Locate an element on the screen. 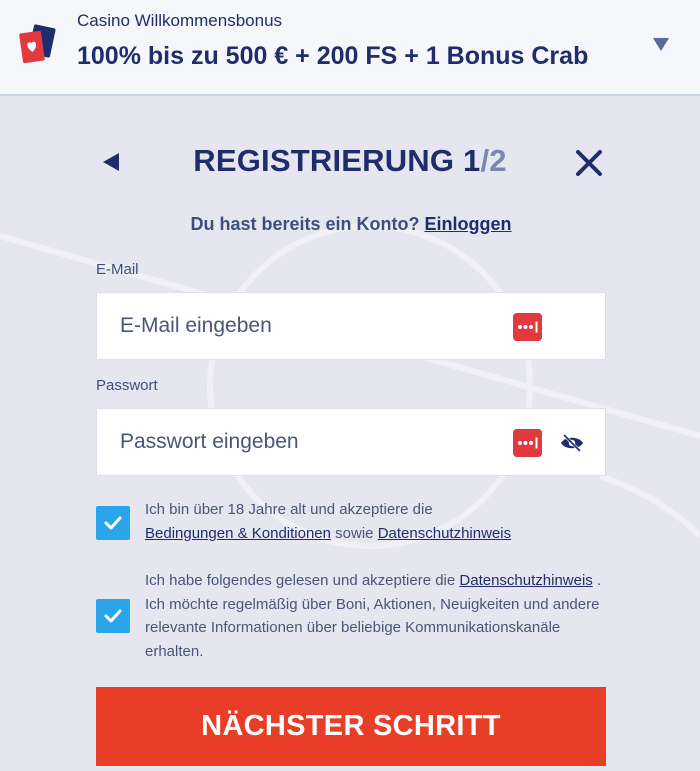  page-title-step: /2 is located at coordinates (493, 160).